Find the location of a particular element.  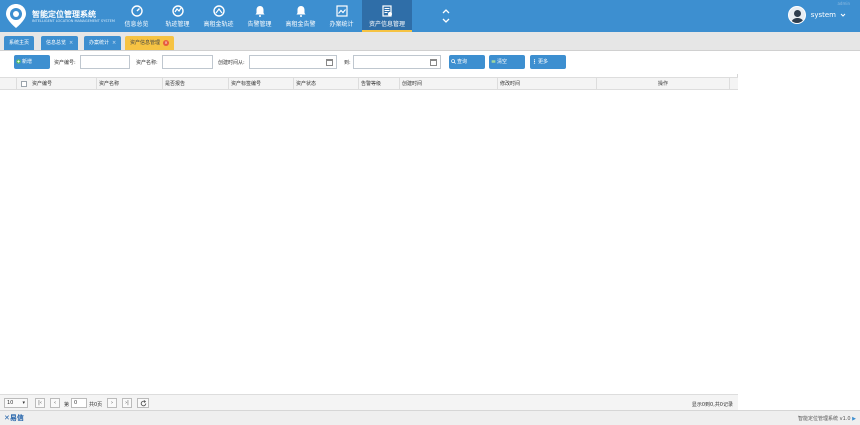

nav-item-high-rent-track: 高租金轨迹 is located at coordinates (218, 16).